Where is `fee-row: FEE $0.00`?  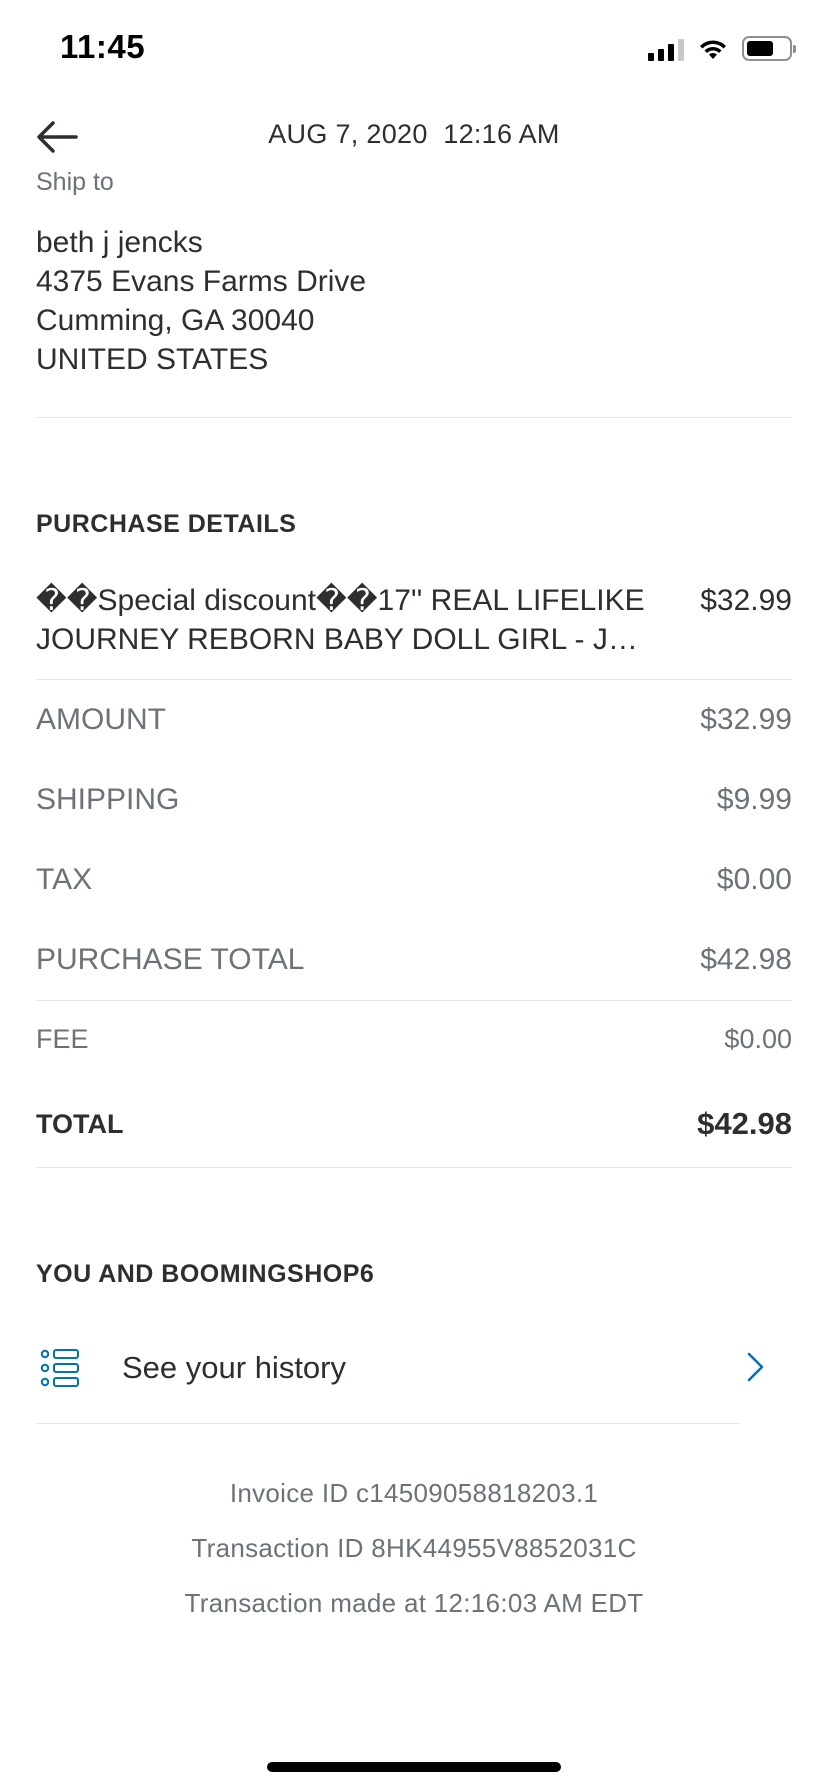 fee-row: FEE $0.00 is located at coordinates (414, 1039).